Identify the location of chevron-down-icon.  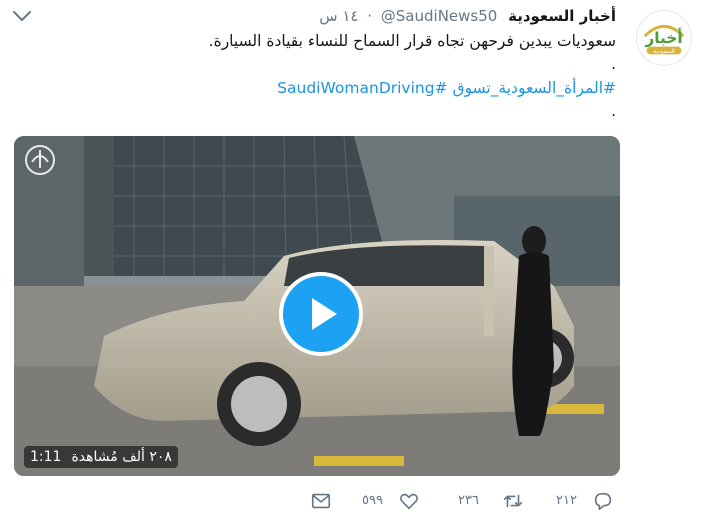
(22, 16).